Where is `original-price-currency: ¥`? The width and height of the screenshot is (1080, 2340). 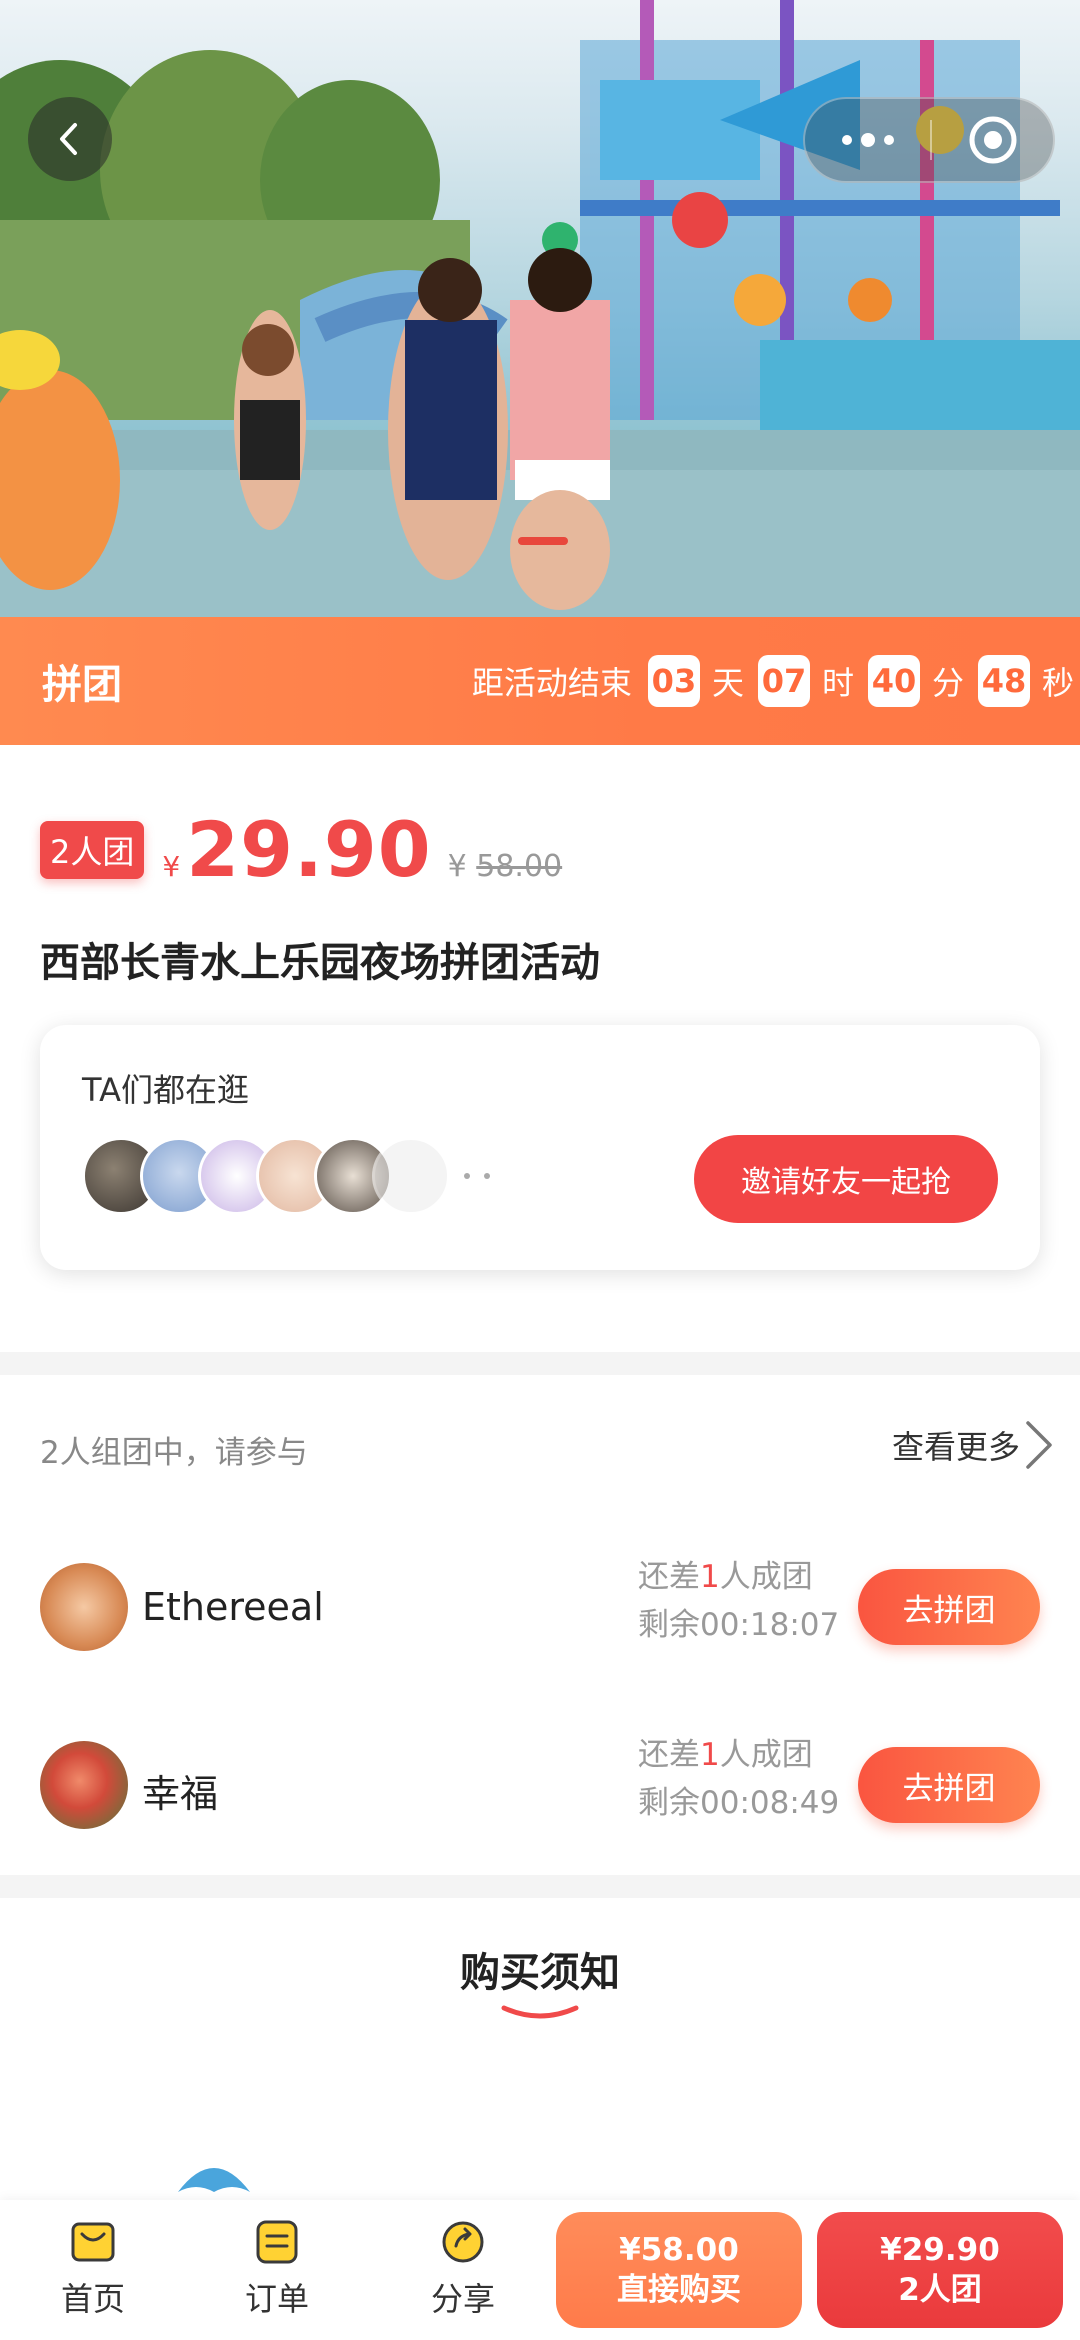
original-price-currency: ¥ is located at coordinates (457, 866).